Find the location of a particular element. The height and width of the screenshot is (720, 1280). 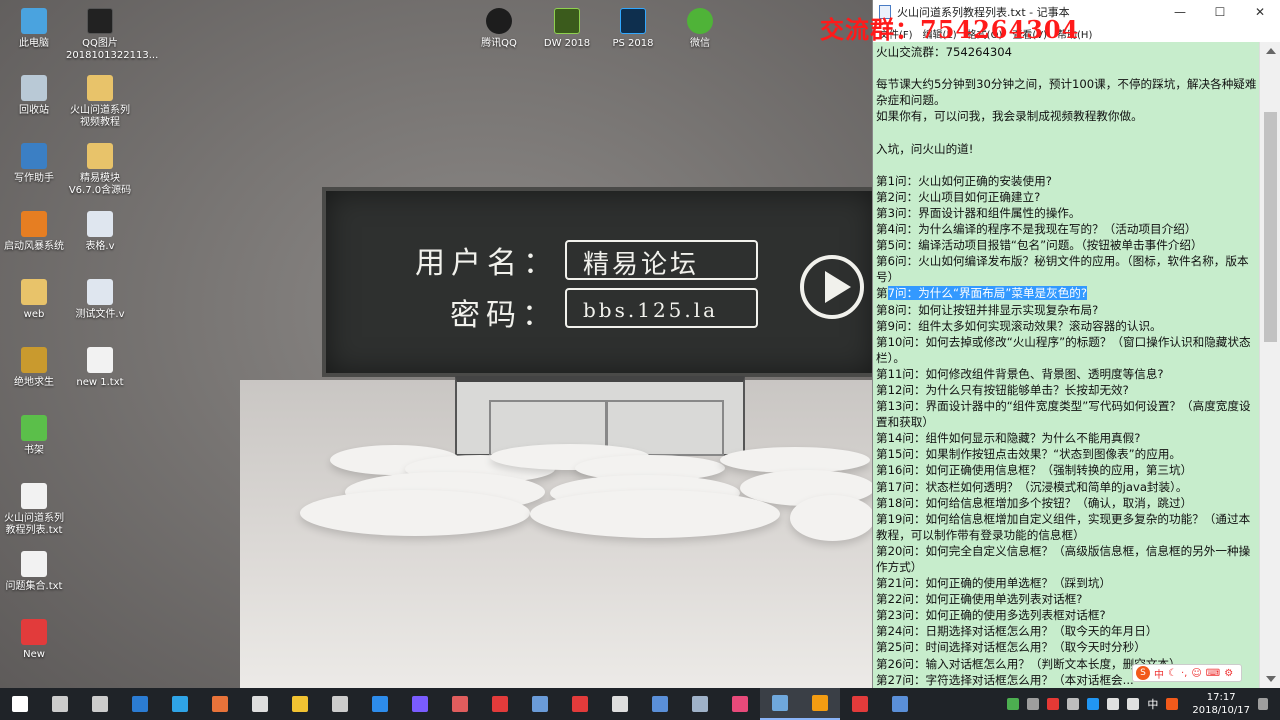

game-icon is located at coordinates (420, 704).